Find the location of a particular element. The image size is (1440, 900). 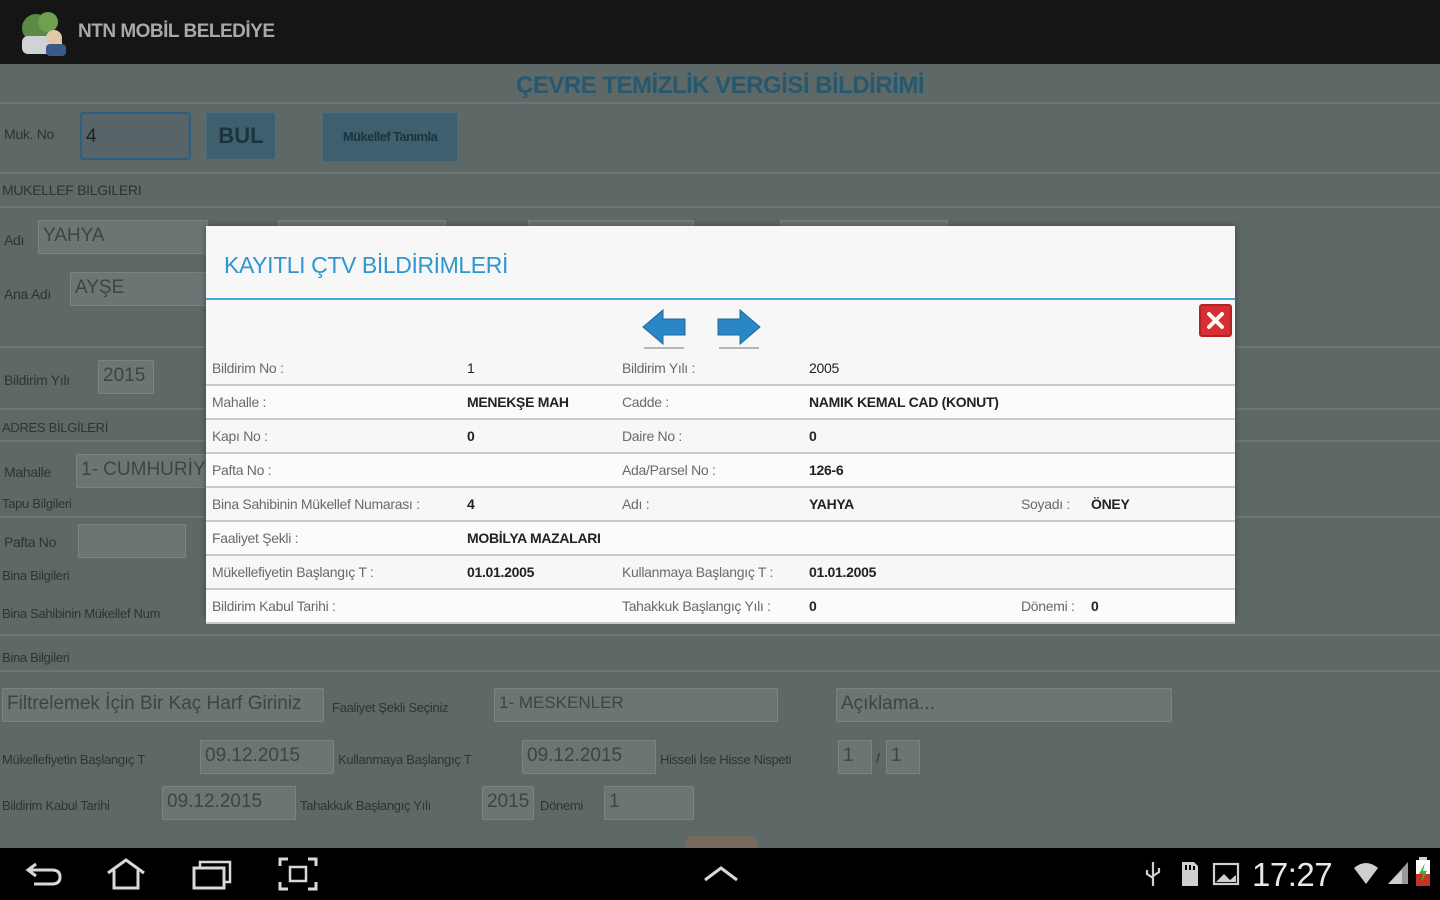

mukellefiyet-label: Mükellefiyetin Başlangıç T is located at coordinates (73, 759).